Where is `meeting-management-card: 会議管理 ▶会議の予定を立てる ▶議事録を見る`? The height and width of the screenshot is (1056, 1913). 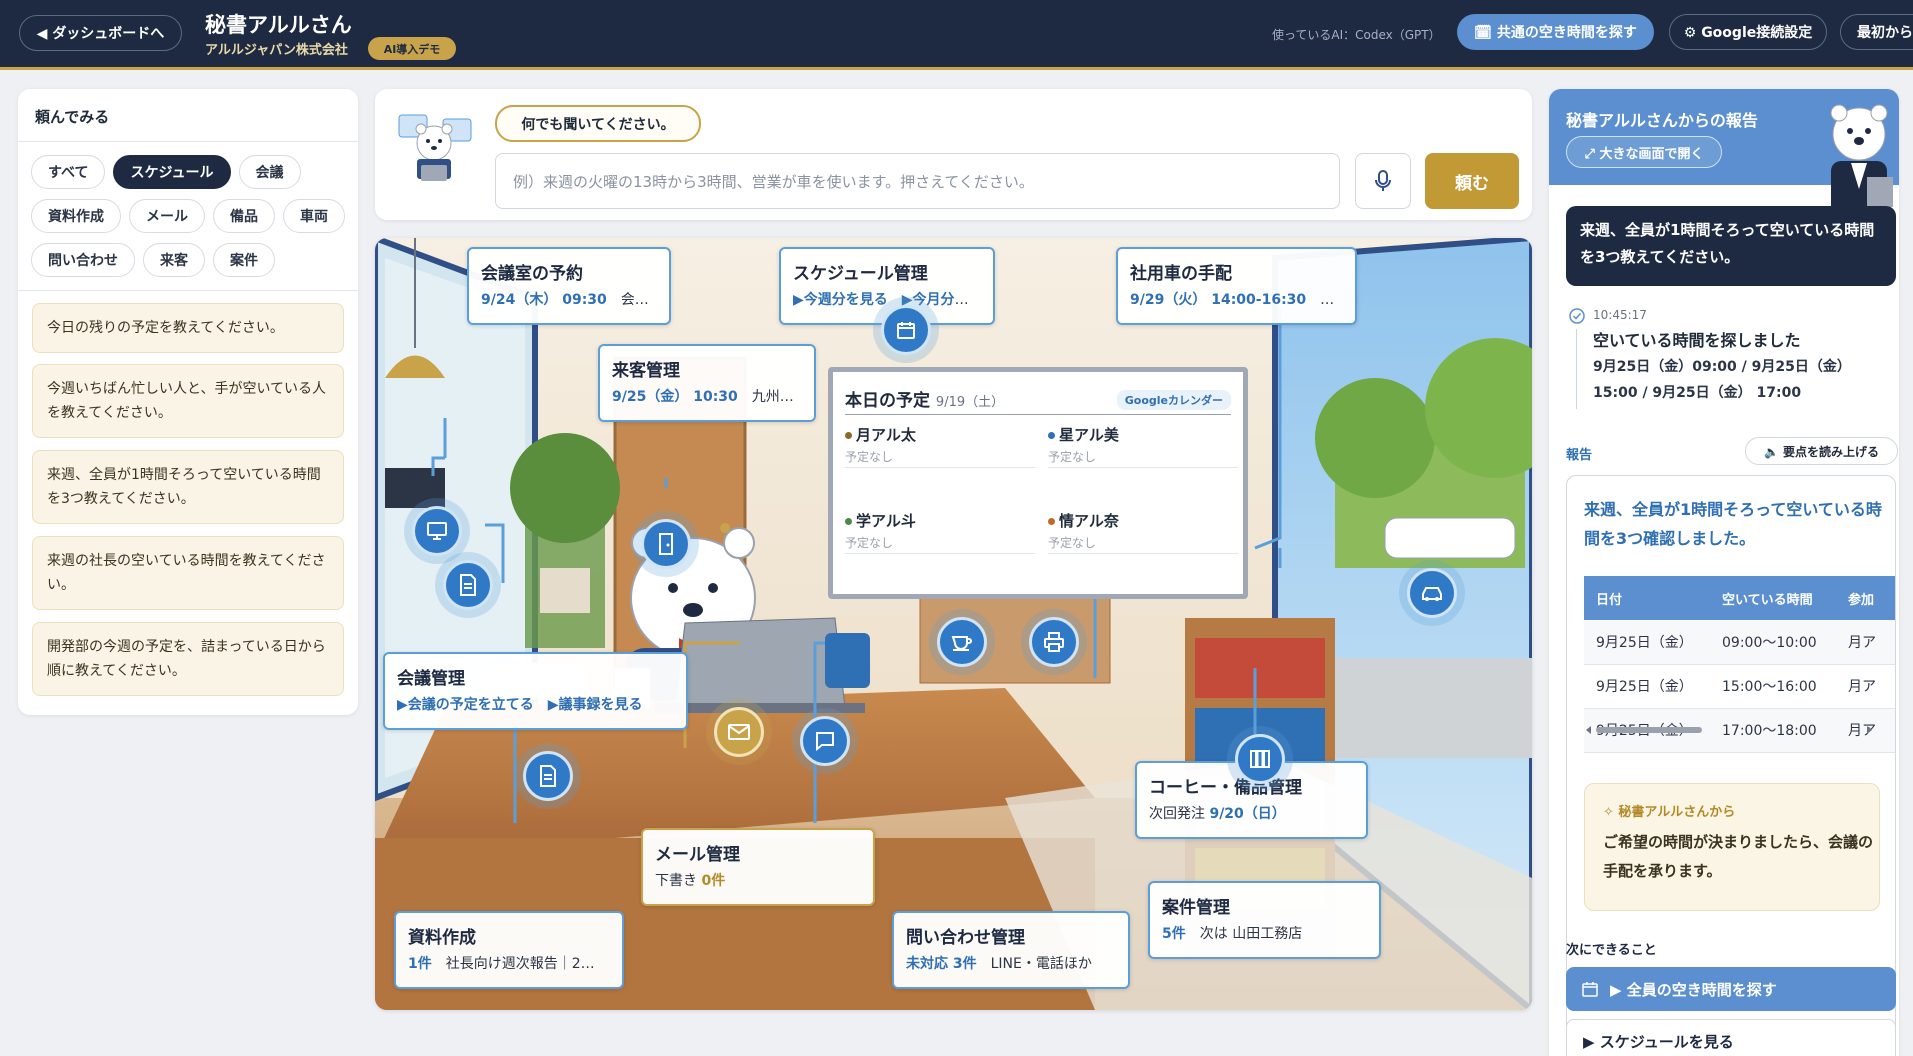
meeting-management-card: 会議管理 ▶会議の予定を立てる ▶議事録を見る is located at coordinates (535, 691).